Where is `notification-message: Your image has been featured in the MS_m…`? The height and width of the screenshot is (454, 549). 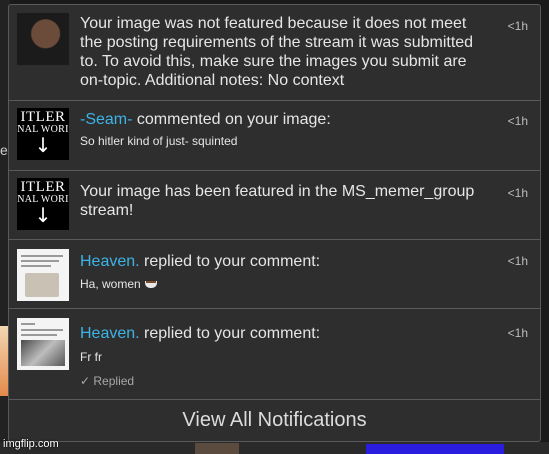
notification-message: Your image has been featured in the MS_m… is located at coordinates (277, 201).